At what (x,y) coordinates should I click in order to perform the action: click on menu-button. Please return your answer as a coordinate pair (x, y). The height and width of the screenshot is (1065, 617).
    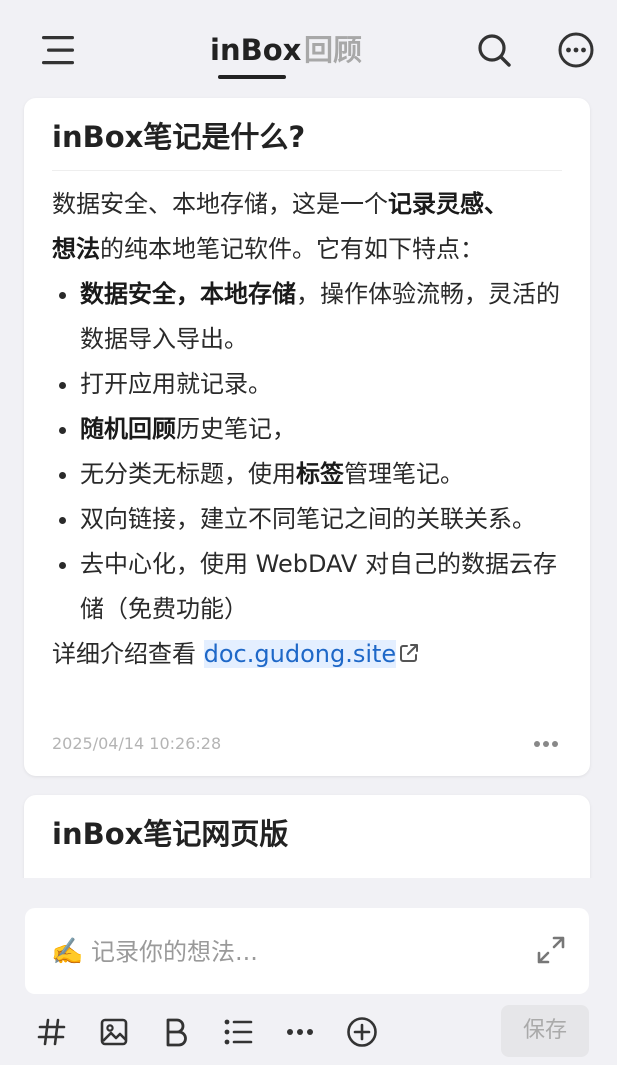
    Looking at the image, I should click on (58, 50).